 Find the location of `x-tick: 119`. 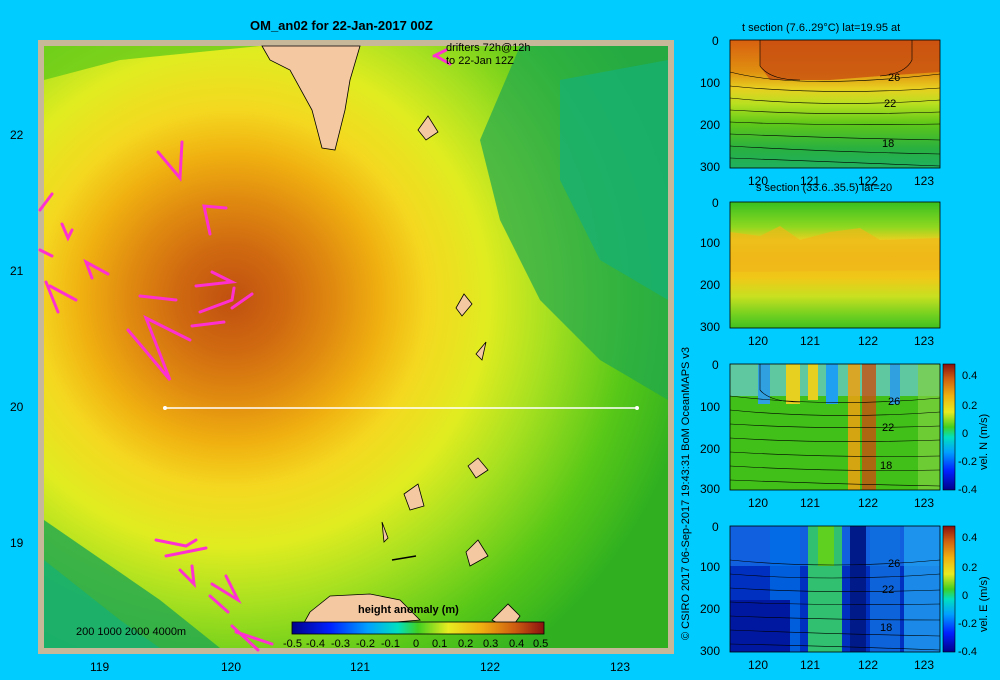

x-tick: 119 is located at coordinates (100, 667).